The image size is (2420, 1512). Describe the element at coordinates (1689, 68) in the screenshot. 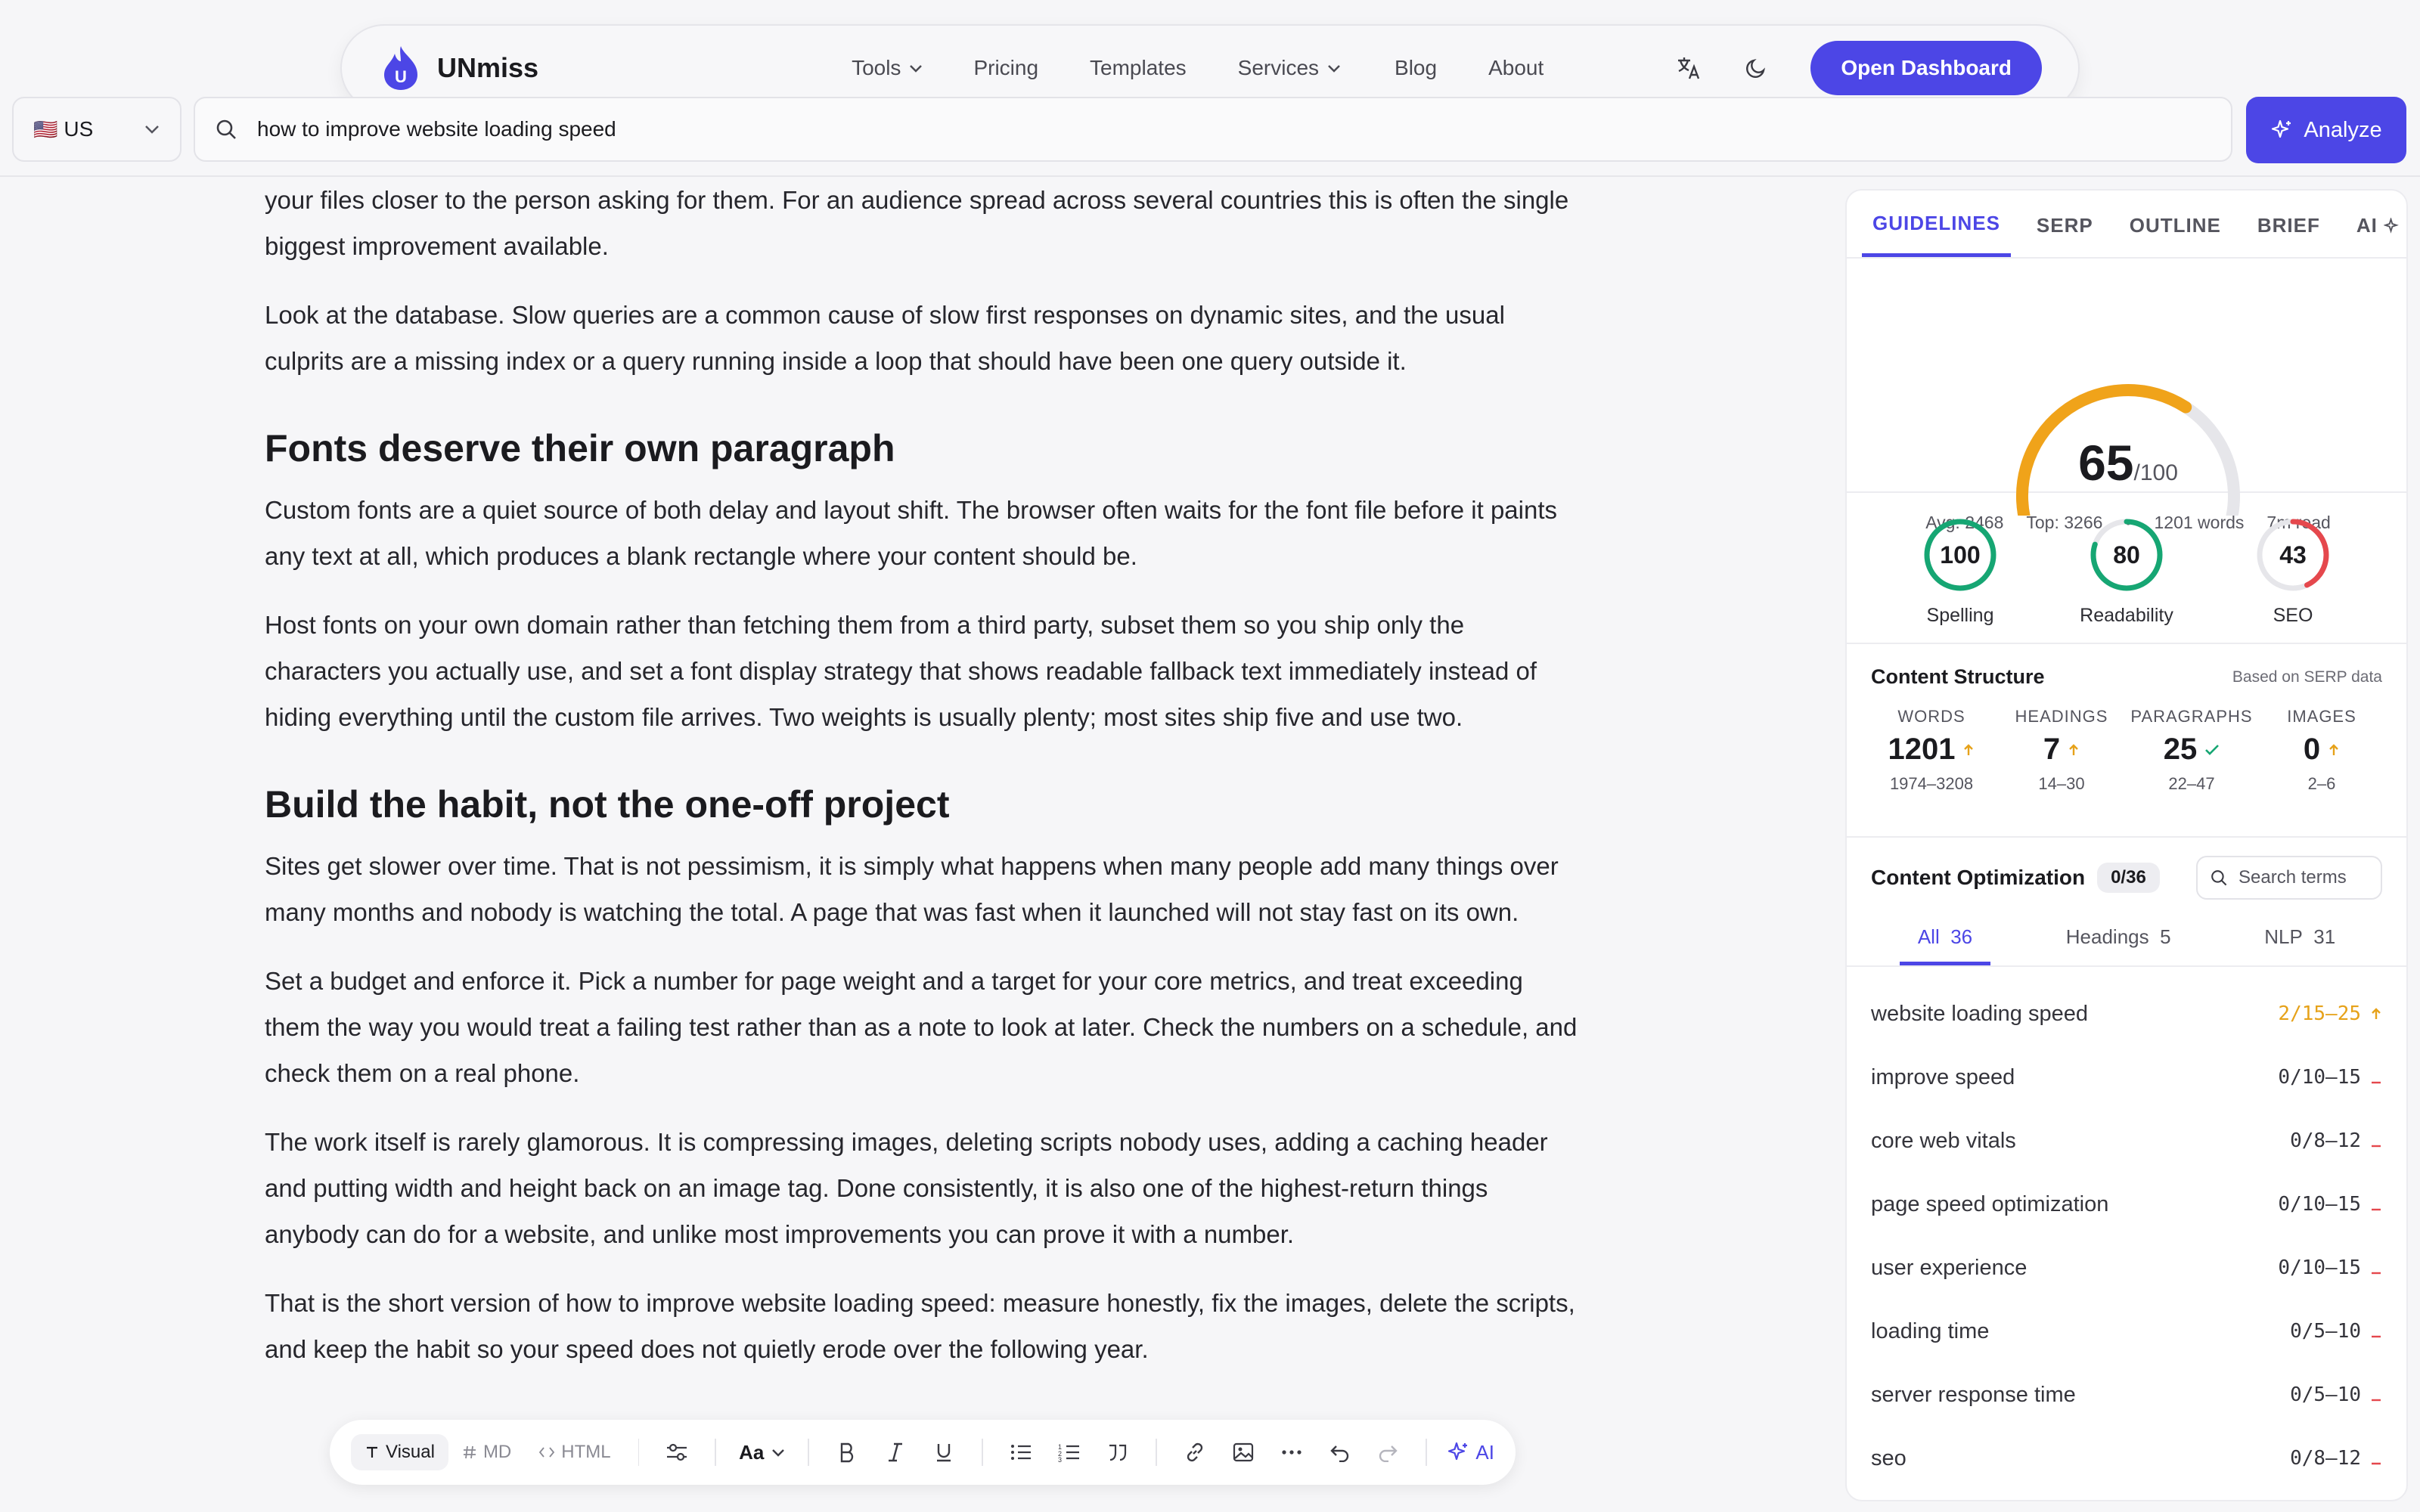

I see `translate-icon` at that location.